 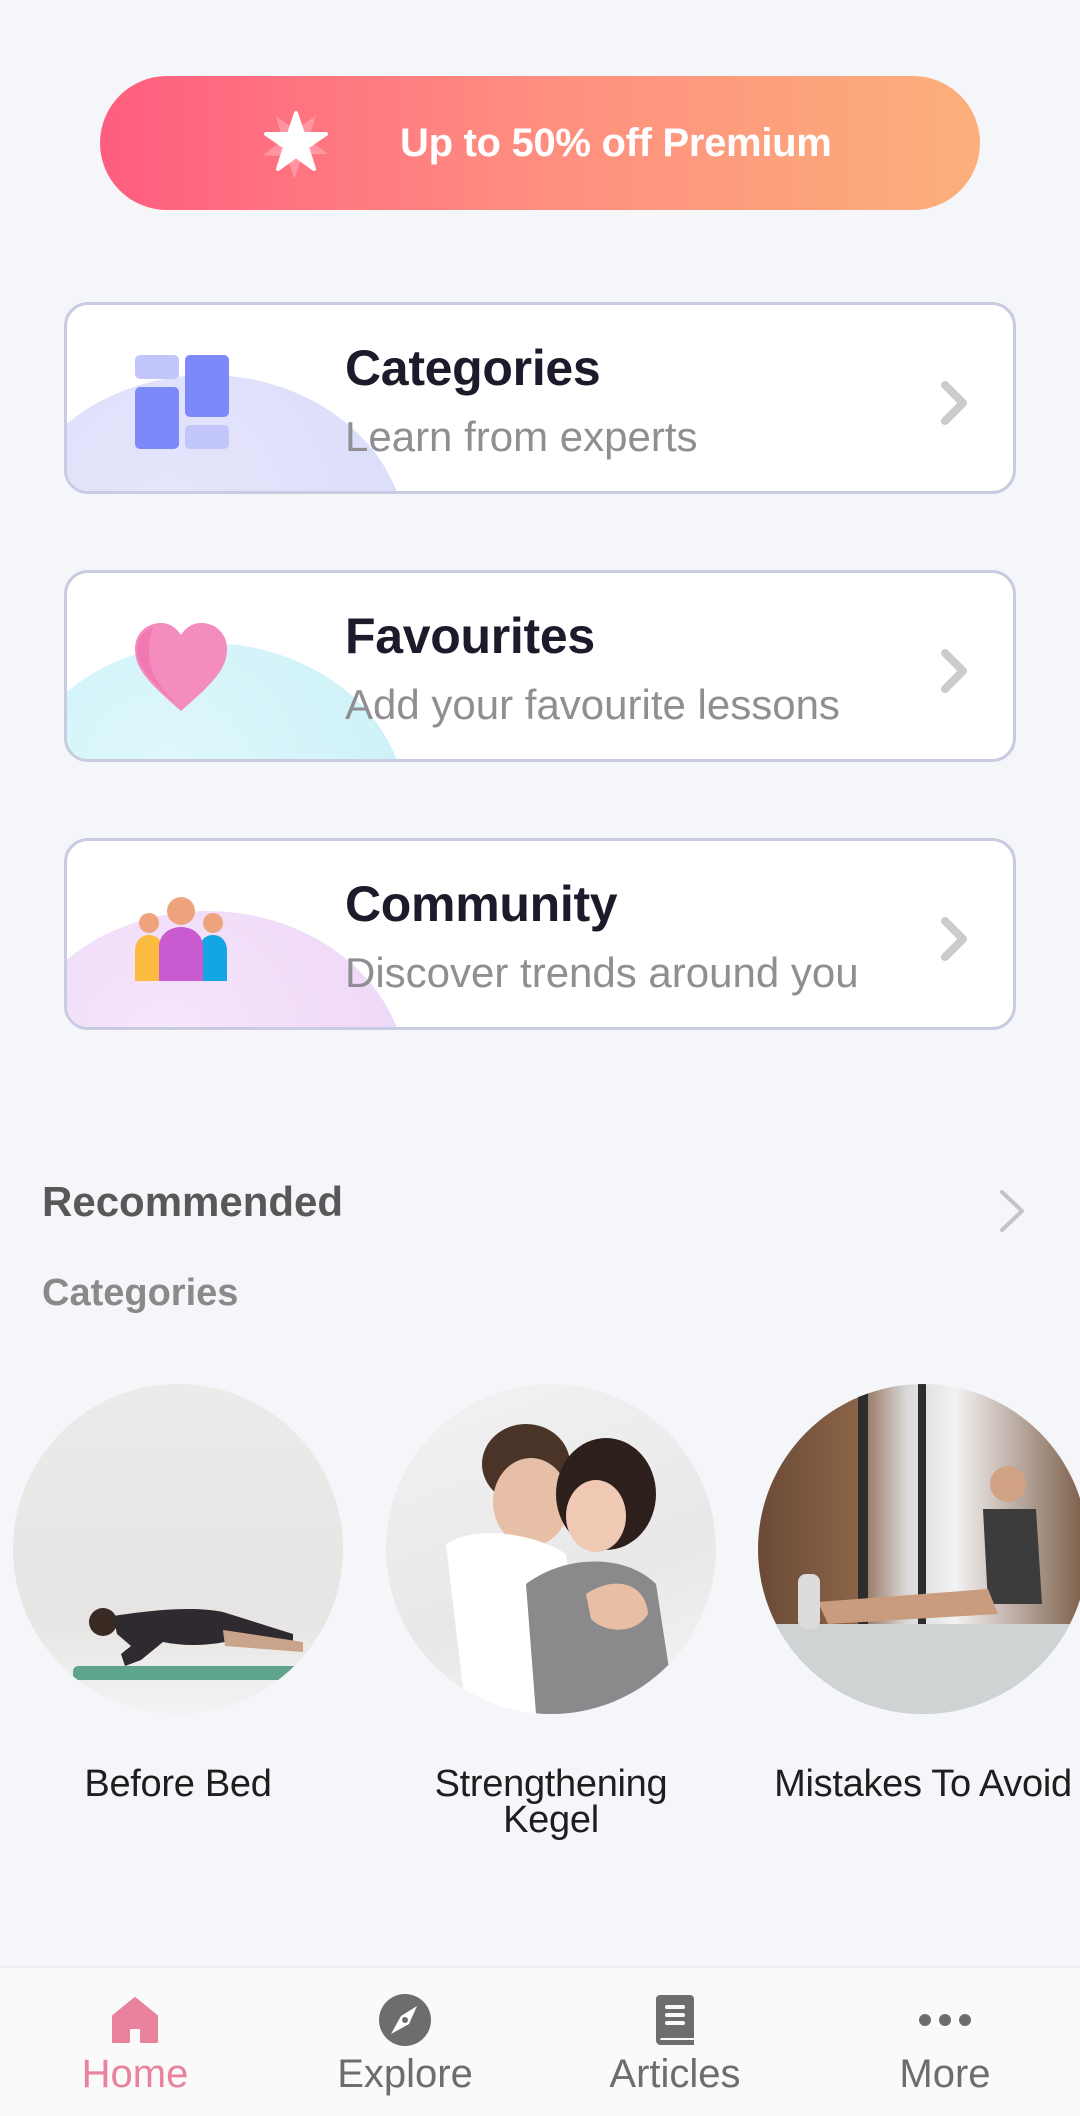 What do you see at coordinates (1012, 1211) in the screenshot?
I see `recommended-see-all-chevron-icon` at bounding box center [1012, 1211].